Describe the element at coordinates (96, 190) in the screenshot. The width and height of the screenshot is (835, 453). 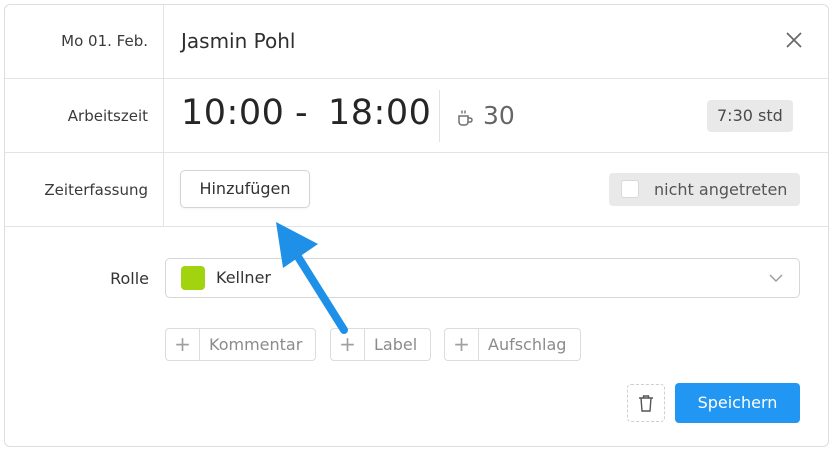
I see `time-tracking-label: Zeiterfassung` at that location.